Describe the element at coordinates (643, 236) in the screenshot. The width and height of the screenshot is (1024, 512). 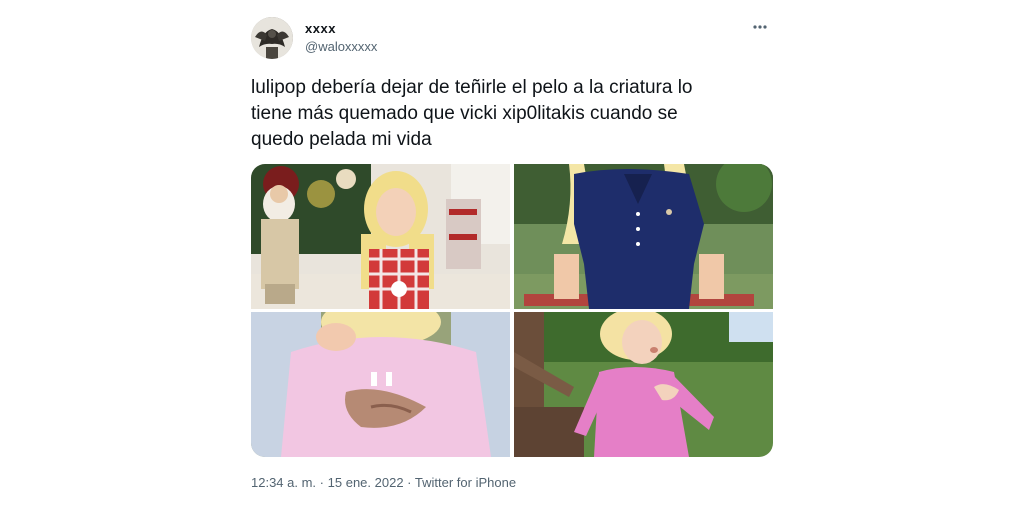
I see `photo-navy-polo` at that location.